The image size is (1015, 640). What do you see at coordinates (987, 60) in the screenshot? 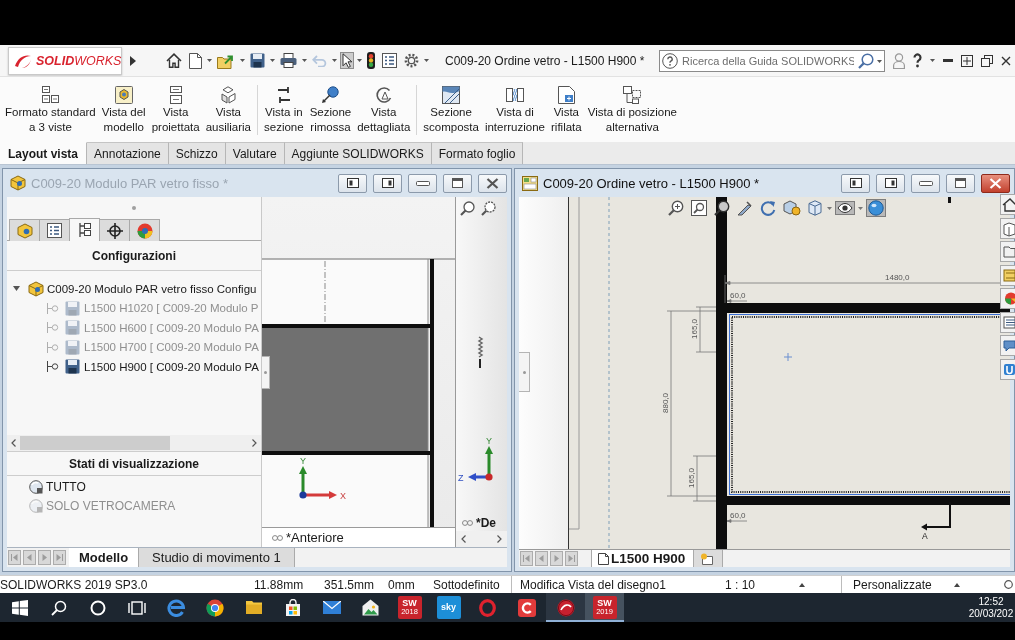
I see `restore-icon` at bounding box center [987, 60].